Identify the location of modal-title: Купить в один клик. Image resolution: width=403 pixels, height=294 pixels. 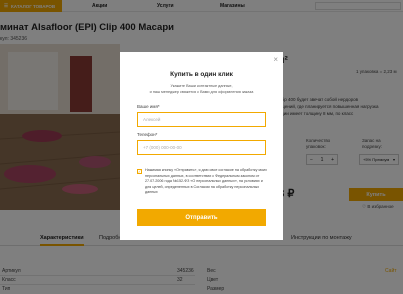
(201, 74).